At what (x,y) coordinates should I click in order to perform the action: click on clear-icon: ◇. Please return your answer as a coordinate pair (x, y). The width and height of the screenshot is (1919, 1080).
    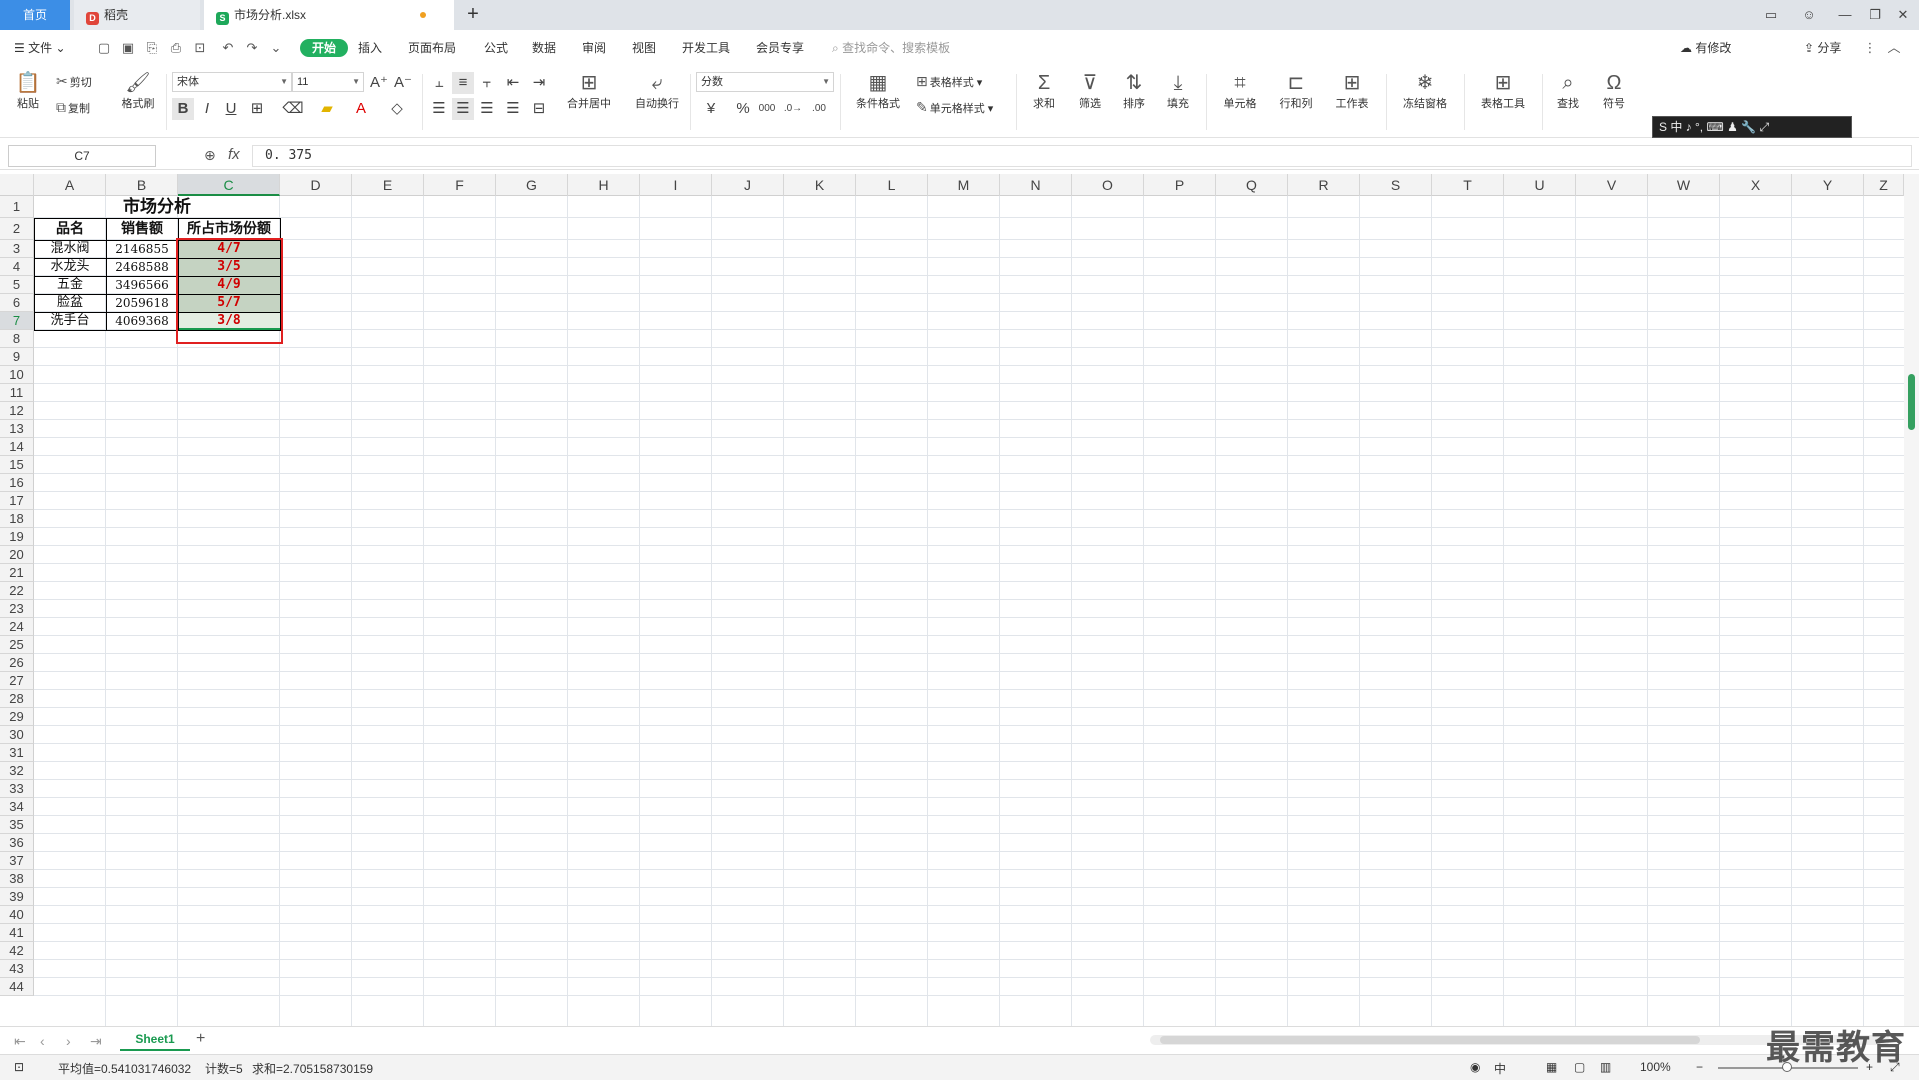
    Looking at the image, I should click on (397, 109).